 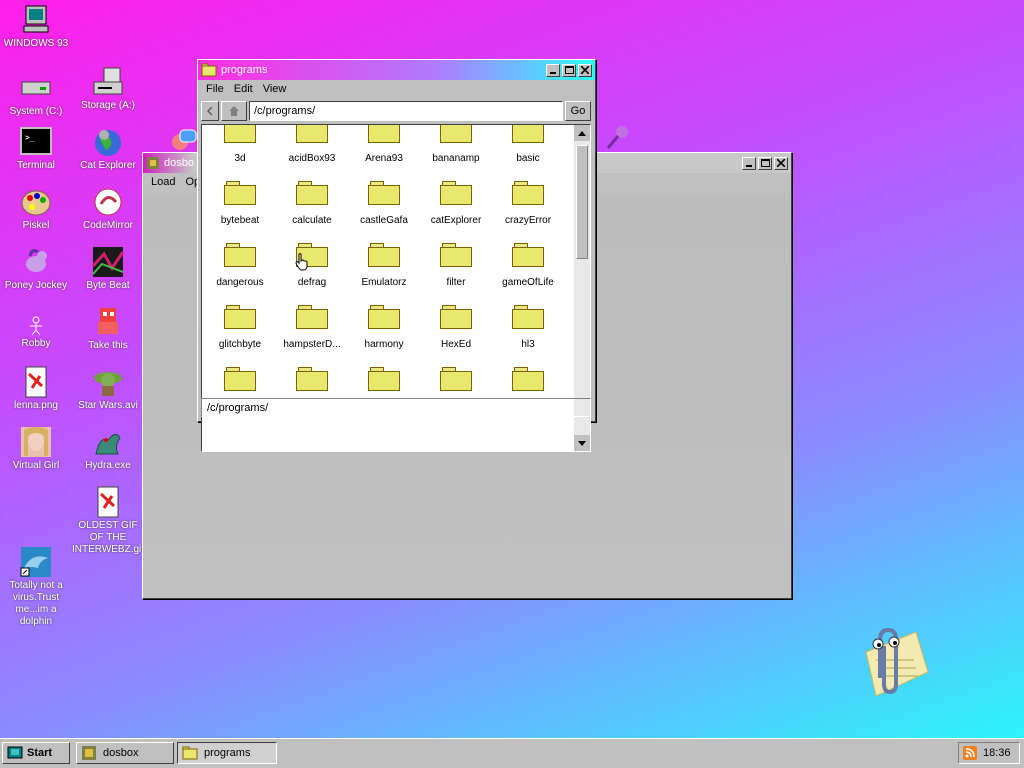 I want to click on desktop-icon-windows93: WINDOWS 93, so click(x=36, y=27).